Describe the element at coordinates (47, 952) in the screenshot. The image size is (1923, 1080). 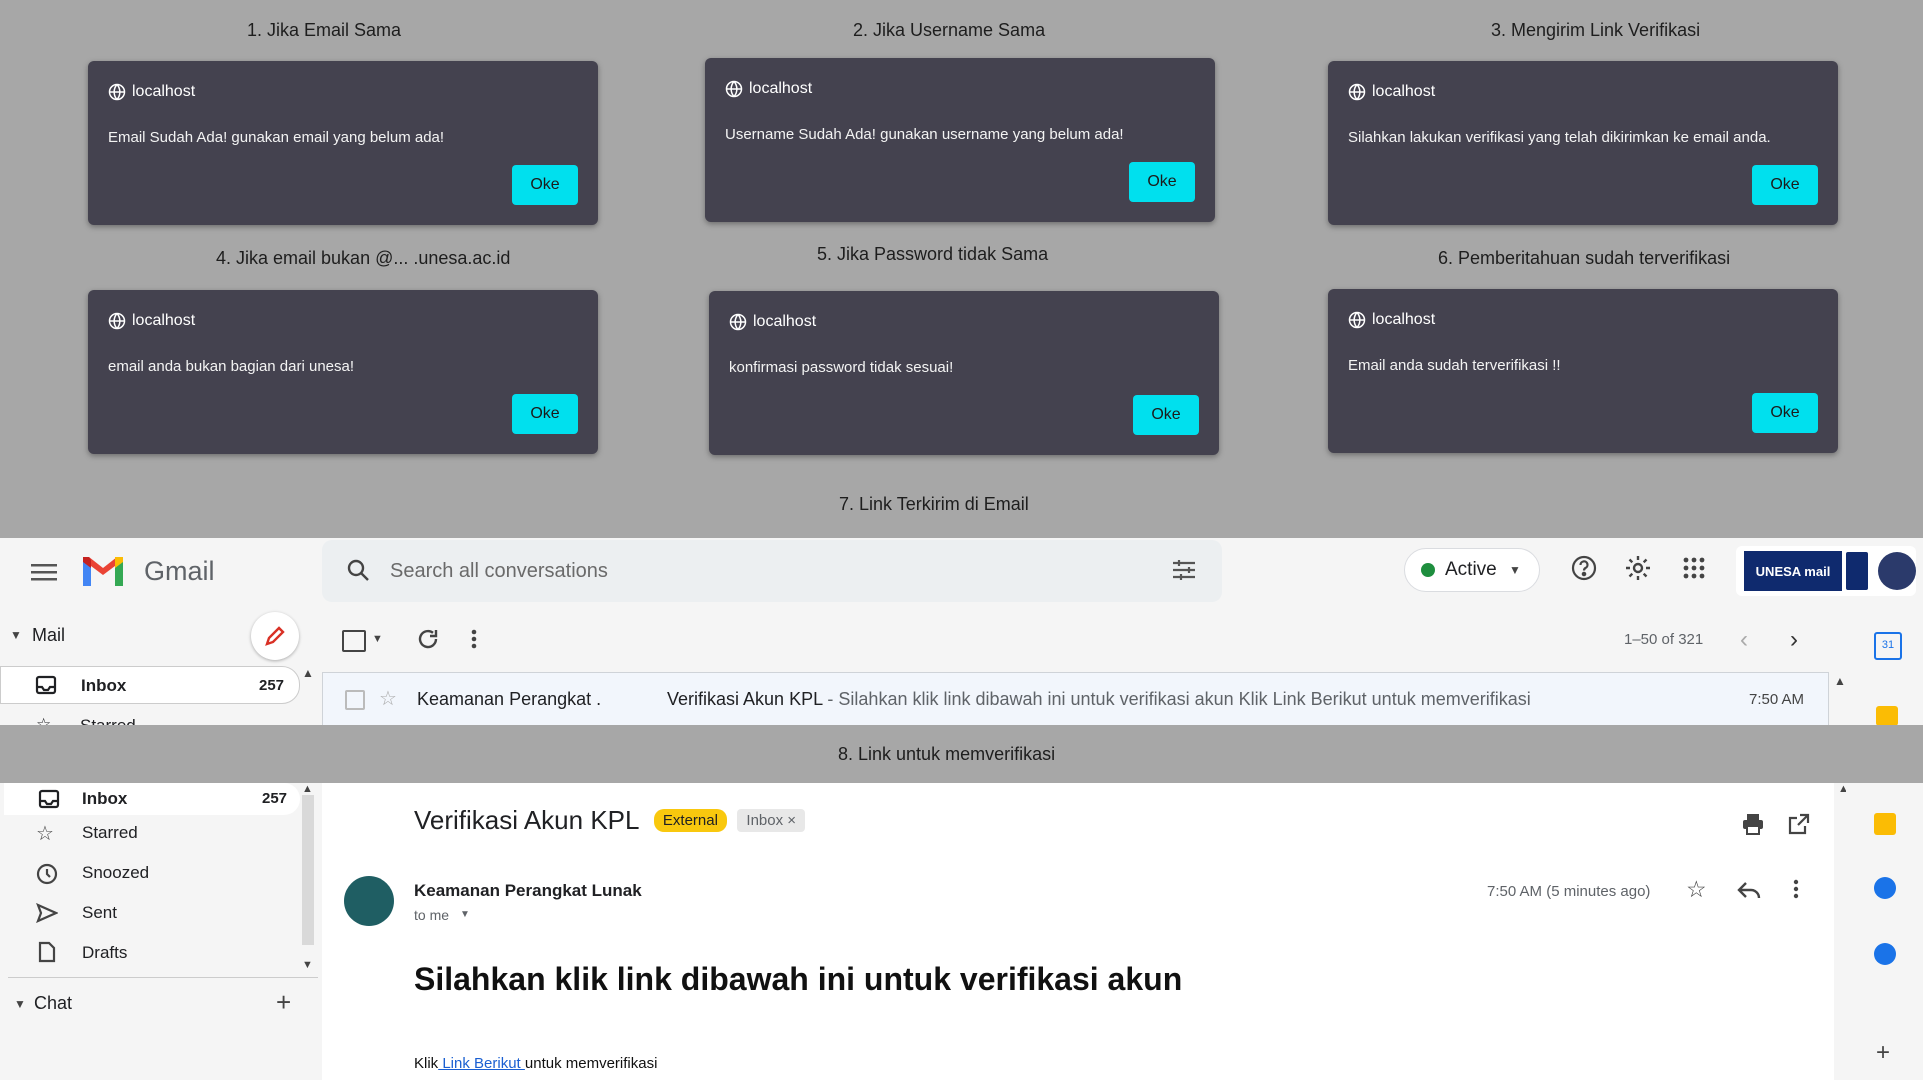
I see `draft-icon` at that location.